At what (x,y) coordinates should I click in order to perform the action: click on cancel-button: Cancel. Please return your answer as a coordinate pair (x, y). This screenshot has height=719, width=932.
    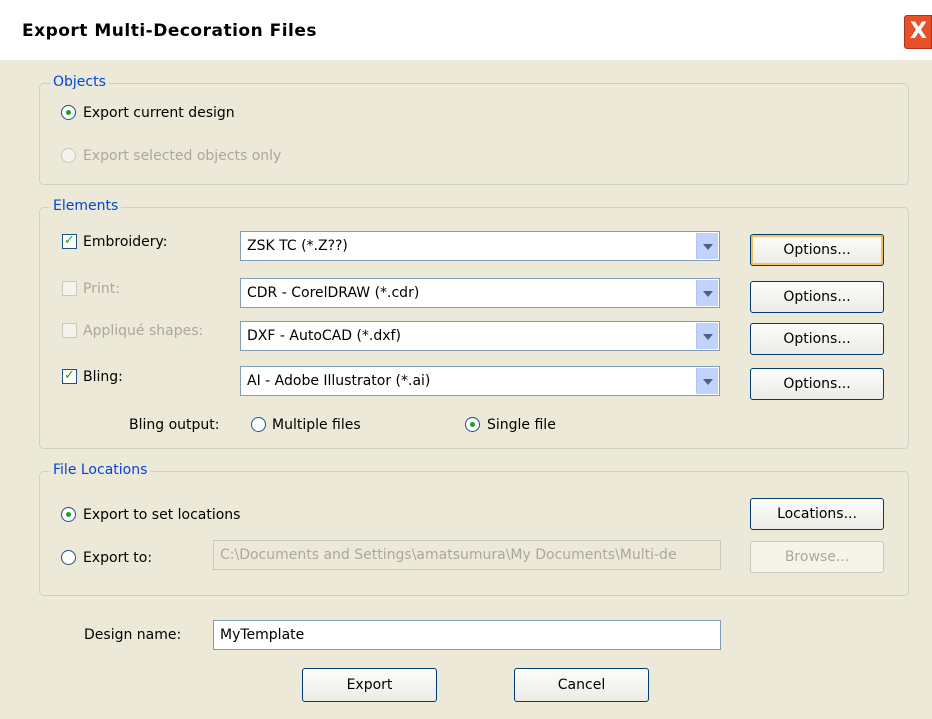
    Looking at the image, I should click on (581, 685).